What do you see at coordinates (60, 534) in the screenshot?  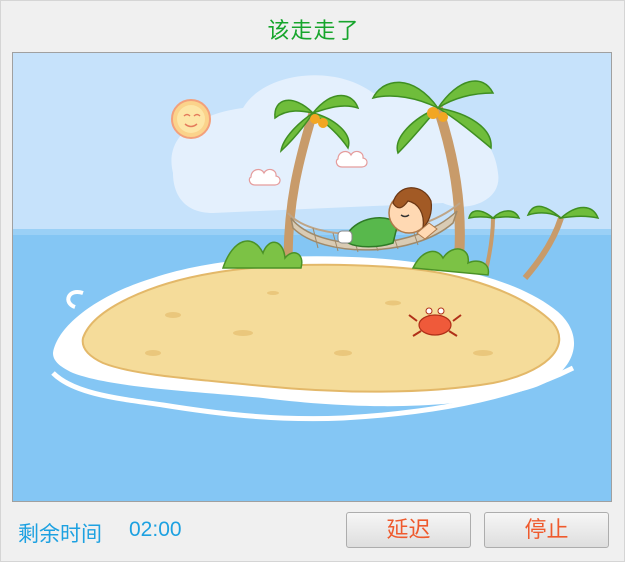 I see `remaining-time-label: 剩余时间` at bounding box center [60, 534].